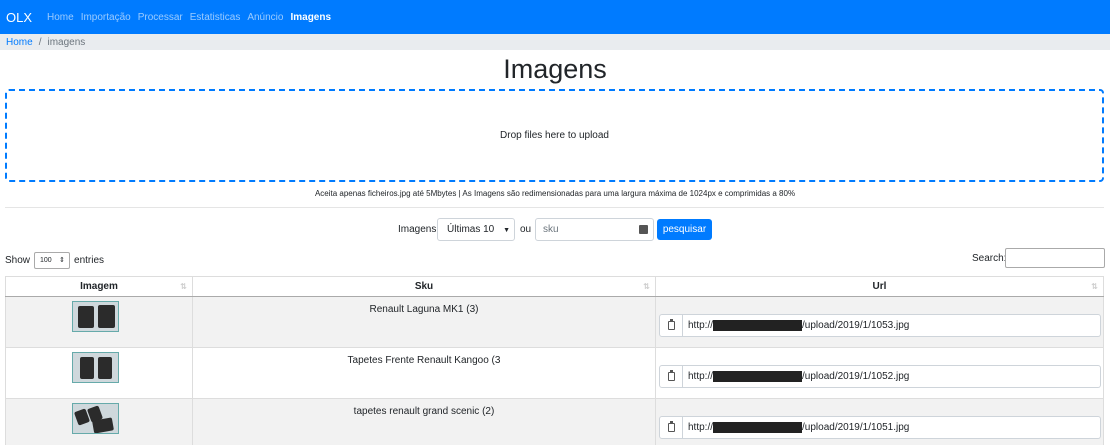 The width and height of the screenshot is (1110, 445). I want to click on images-select: Últimas 10 ▼, so click(476, 229).